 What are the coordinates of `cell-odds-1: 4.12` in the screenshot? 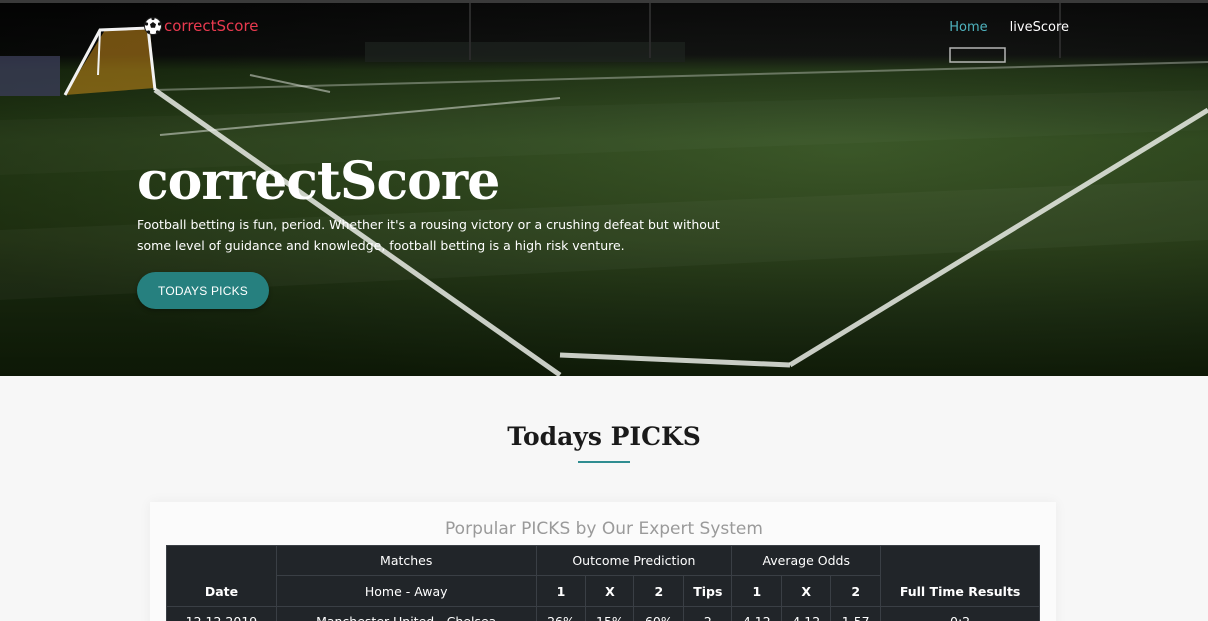 It's located at (757, 613).